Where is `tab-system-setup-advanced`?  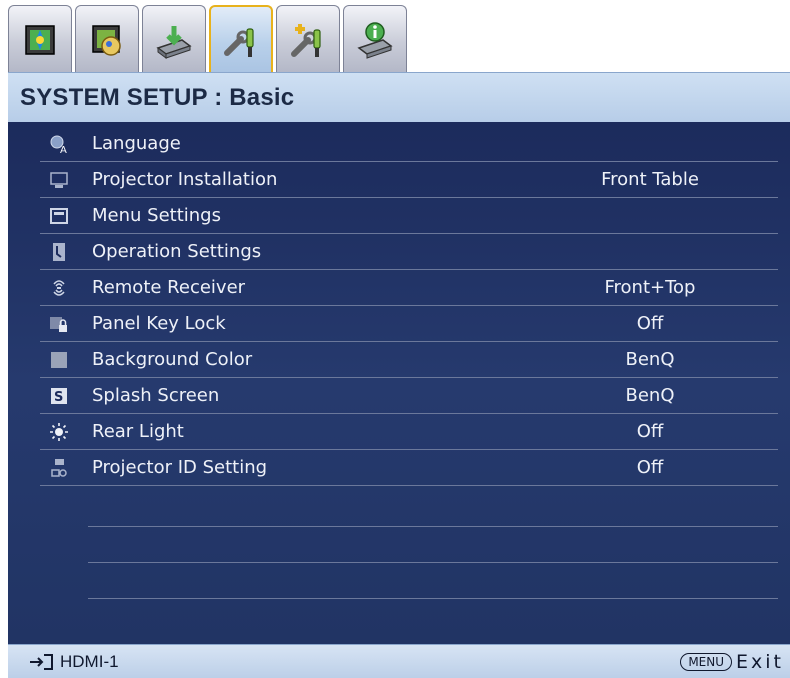
tab-system-setup-advanced is located at coordinates (308, 39).